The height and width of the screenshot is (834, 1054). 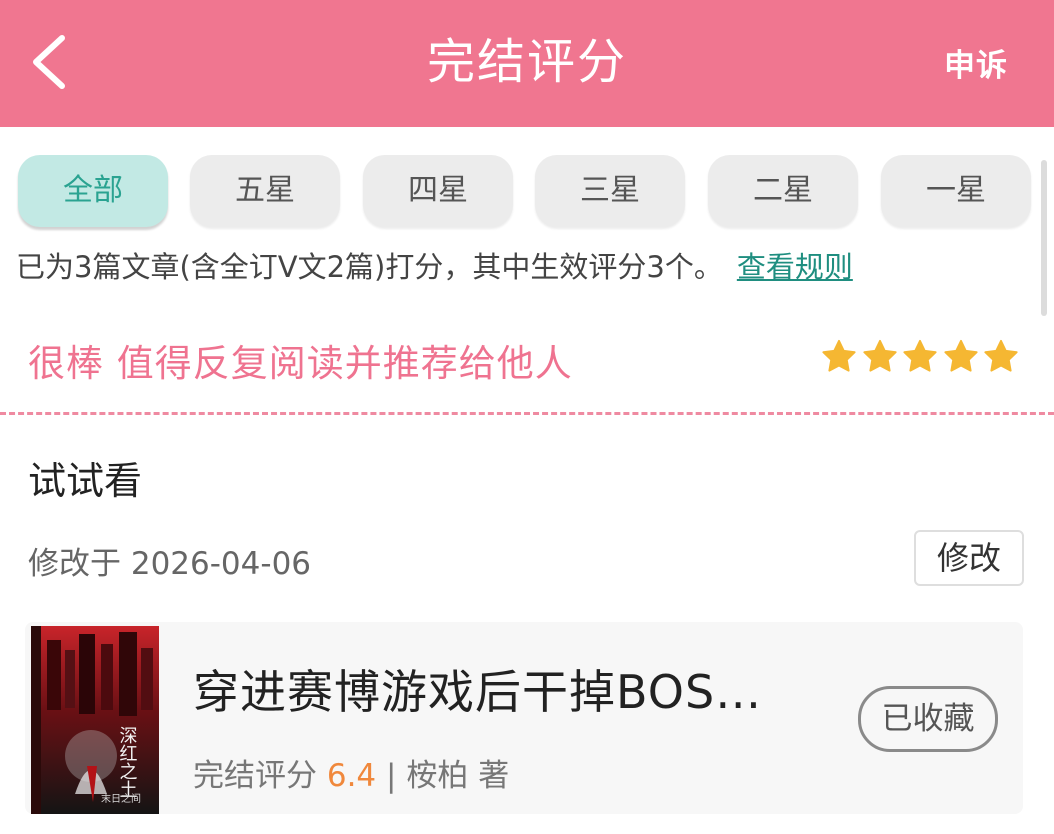 I want to click on summary-text: 已为3篇文章(含全订V文2篇)打分，其中生效评分3个。, so click(x=369, y=267).